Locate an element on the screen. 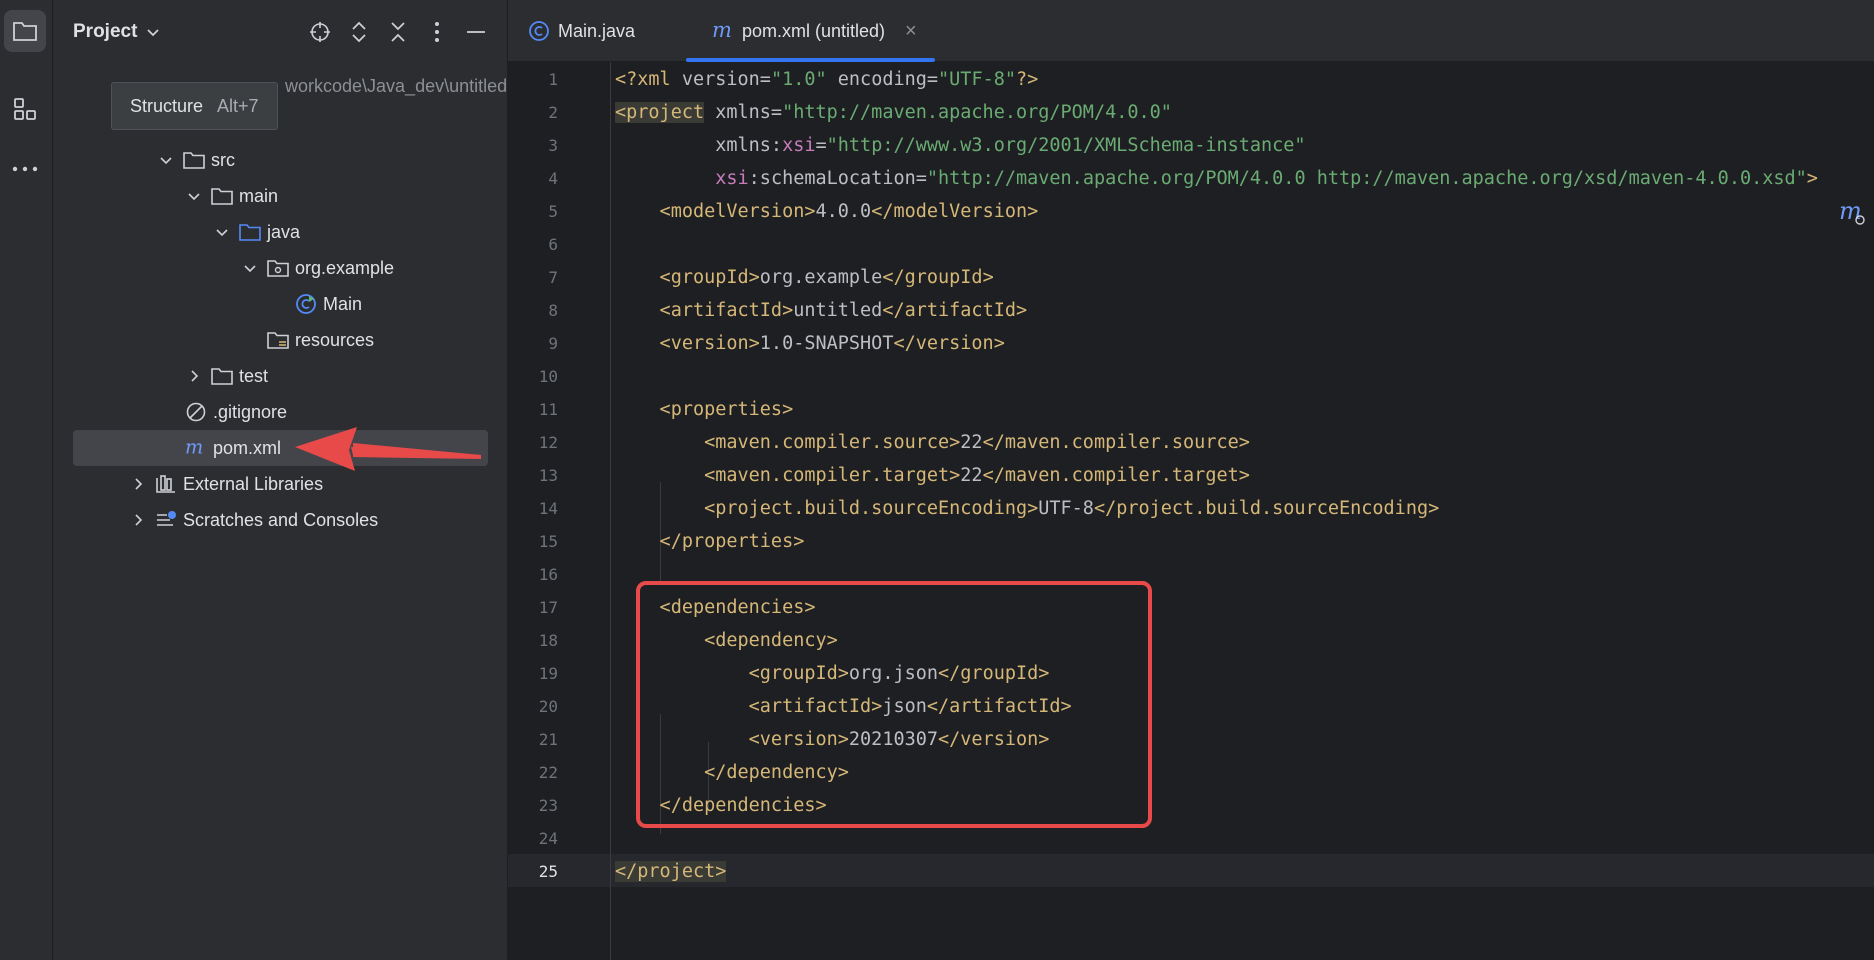 The image size is (1874, 960). line-number: 12 is located at coordinates (533, 442).